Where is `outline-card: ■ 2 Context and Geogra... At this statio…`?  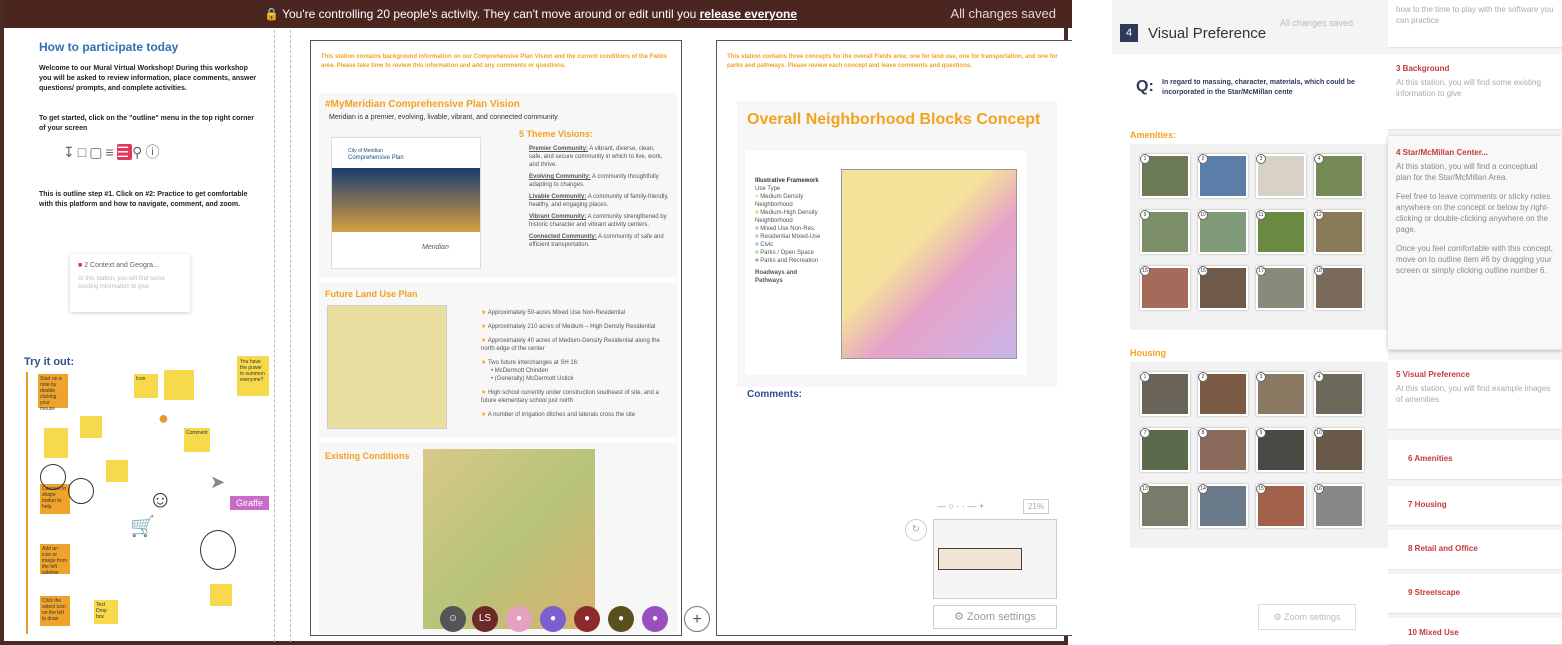
outline-card: ■ 2 Context and Geogra... At this statio… is located at coordinates (130, 283).